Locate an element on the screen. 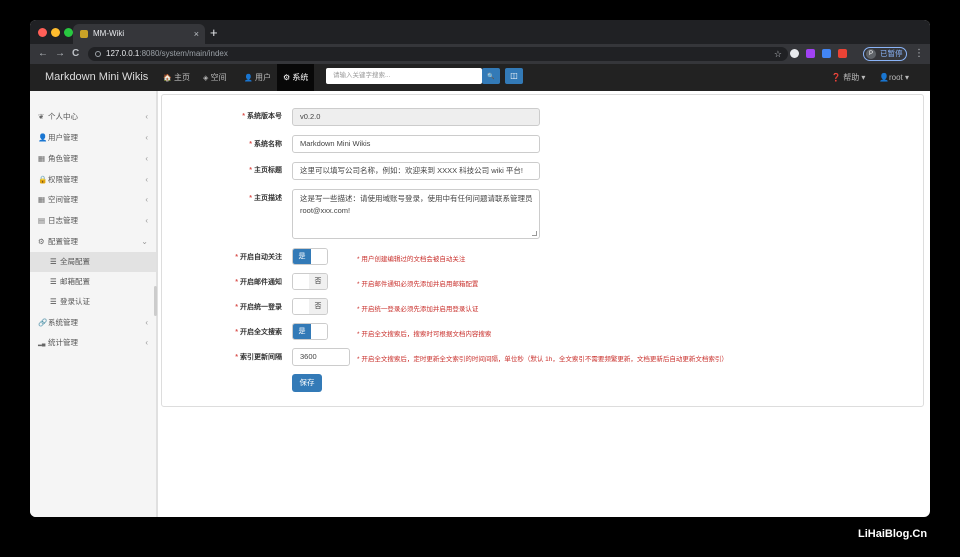  system-name-field: Markdown Mini Wikis is located at coordinates (416, 144).